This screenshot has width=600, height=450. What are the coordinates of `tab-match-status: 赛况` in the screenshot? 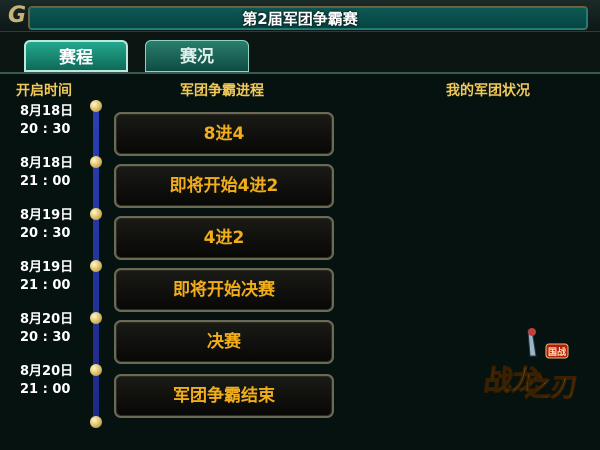 It's located at (197, 56).